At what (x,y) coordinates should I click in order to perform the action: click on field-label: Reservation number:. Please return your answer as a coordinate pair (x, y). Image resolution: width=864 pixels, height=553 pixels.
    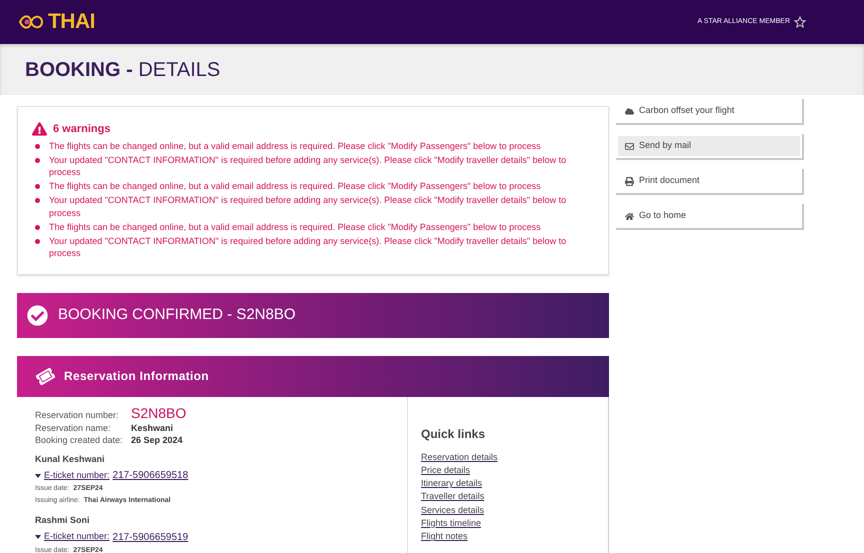
    Looking at the image, I should click on (77, 414).